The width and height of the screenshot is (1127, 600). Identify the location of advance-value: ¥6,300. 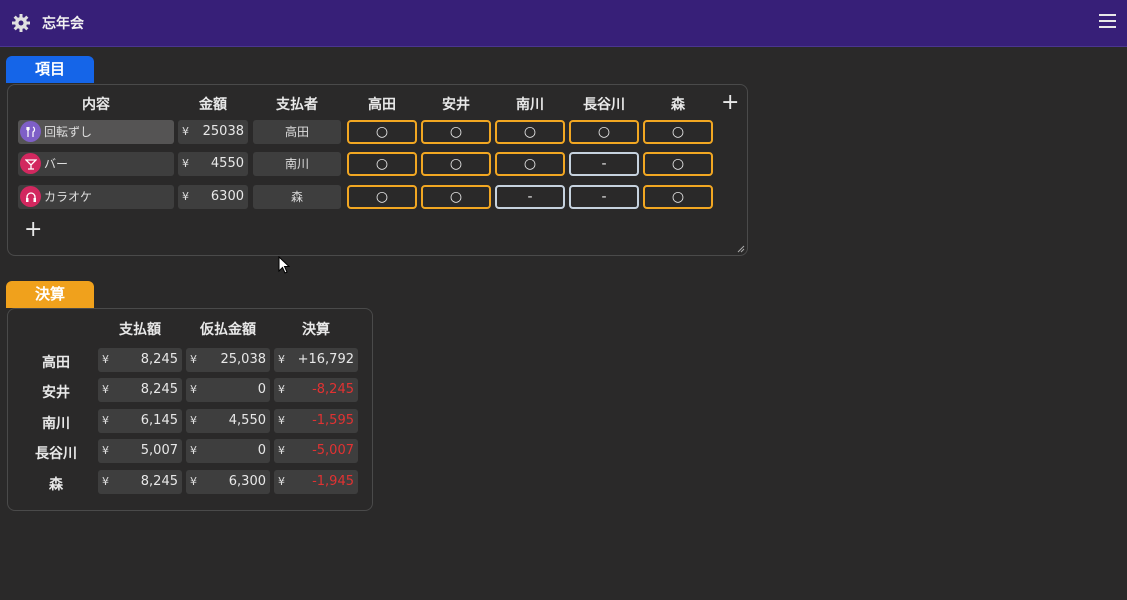
(228, 482).